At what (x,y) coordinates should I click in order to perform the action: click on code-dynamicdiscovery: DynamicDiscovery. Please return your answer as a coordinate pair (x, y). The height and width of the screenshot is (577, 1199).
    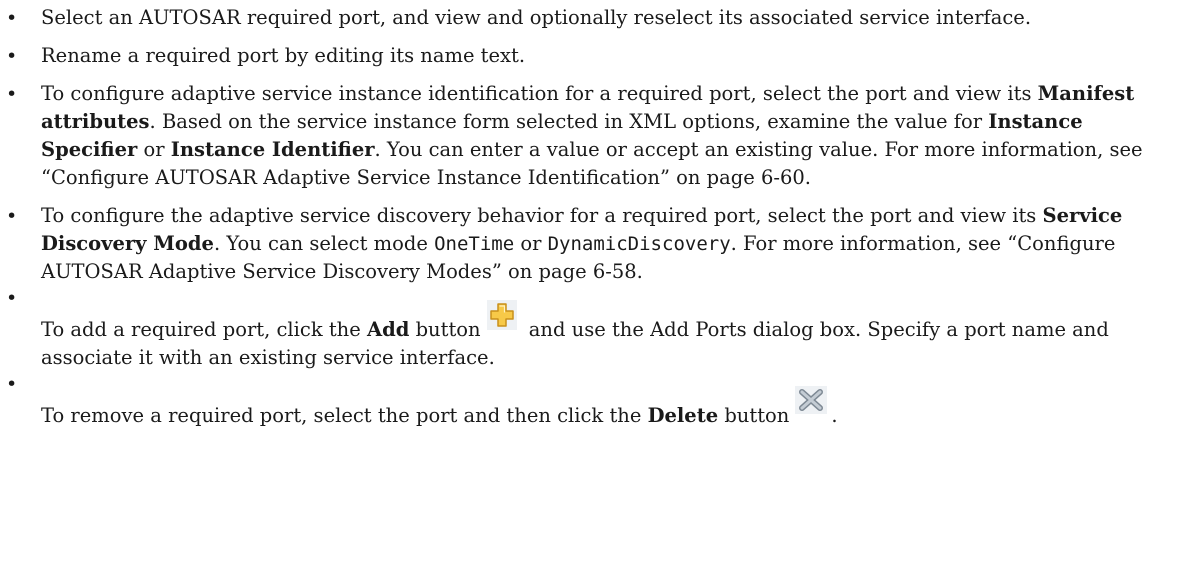
    Looking at the image, I should click on (639, 244).